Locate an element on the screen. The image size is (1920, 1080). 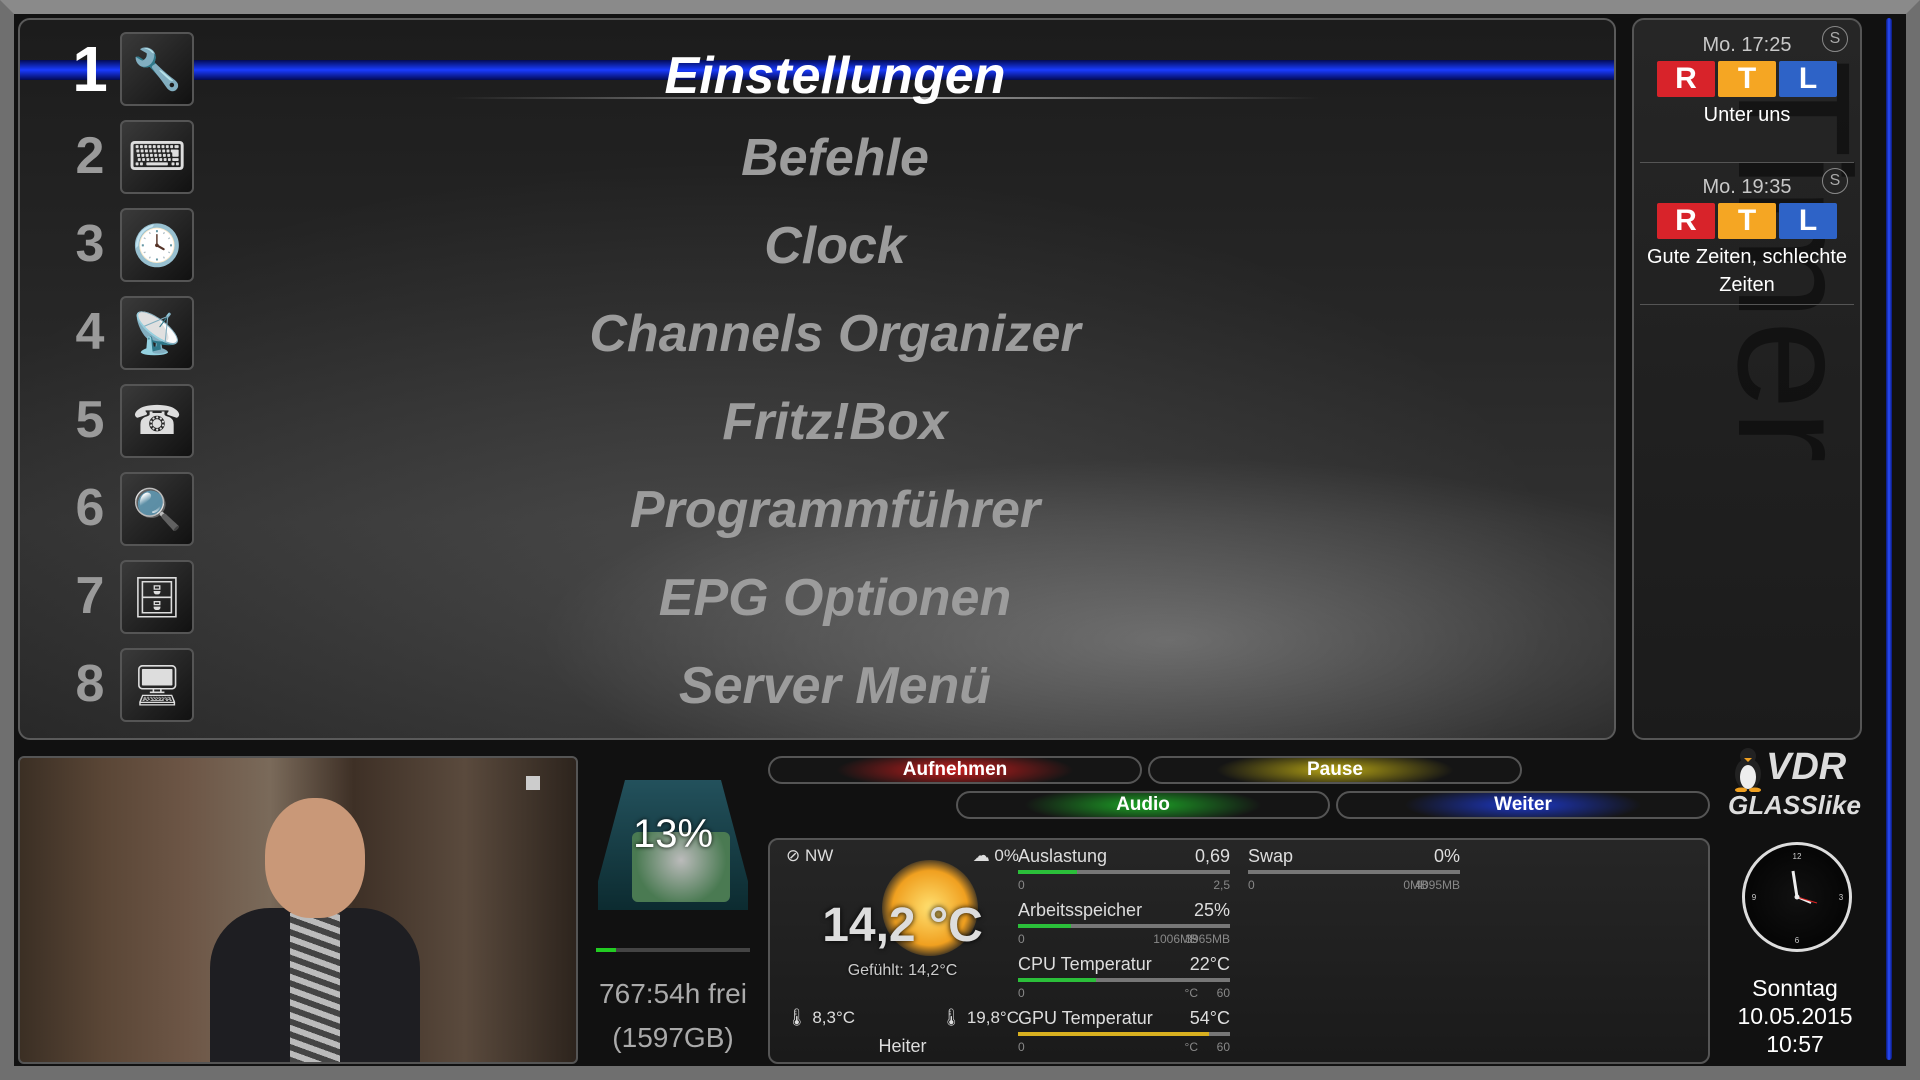
gauge-value: 25% is located at coordinates (1211, 910).